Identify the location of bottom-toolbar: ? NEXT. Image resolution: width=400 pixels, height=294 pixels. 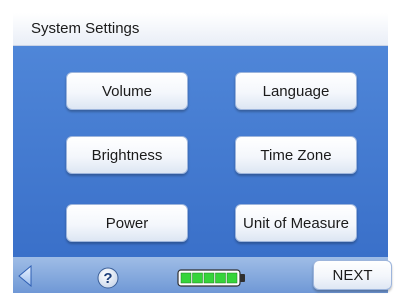
(202, 275).